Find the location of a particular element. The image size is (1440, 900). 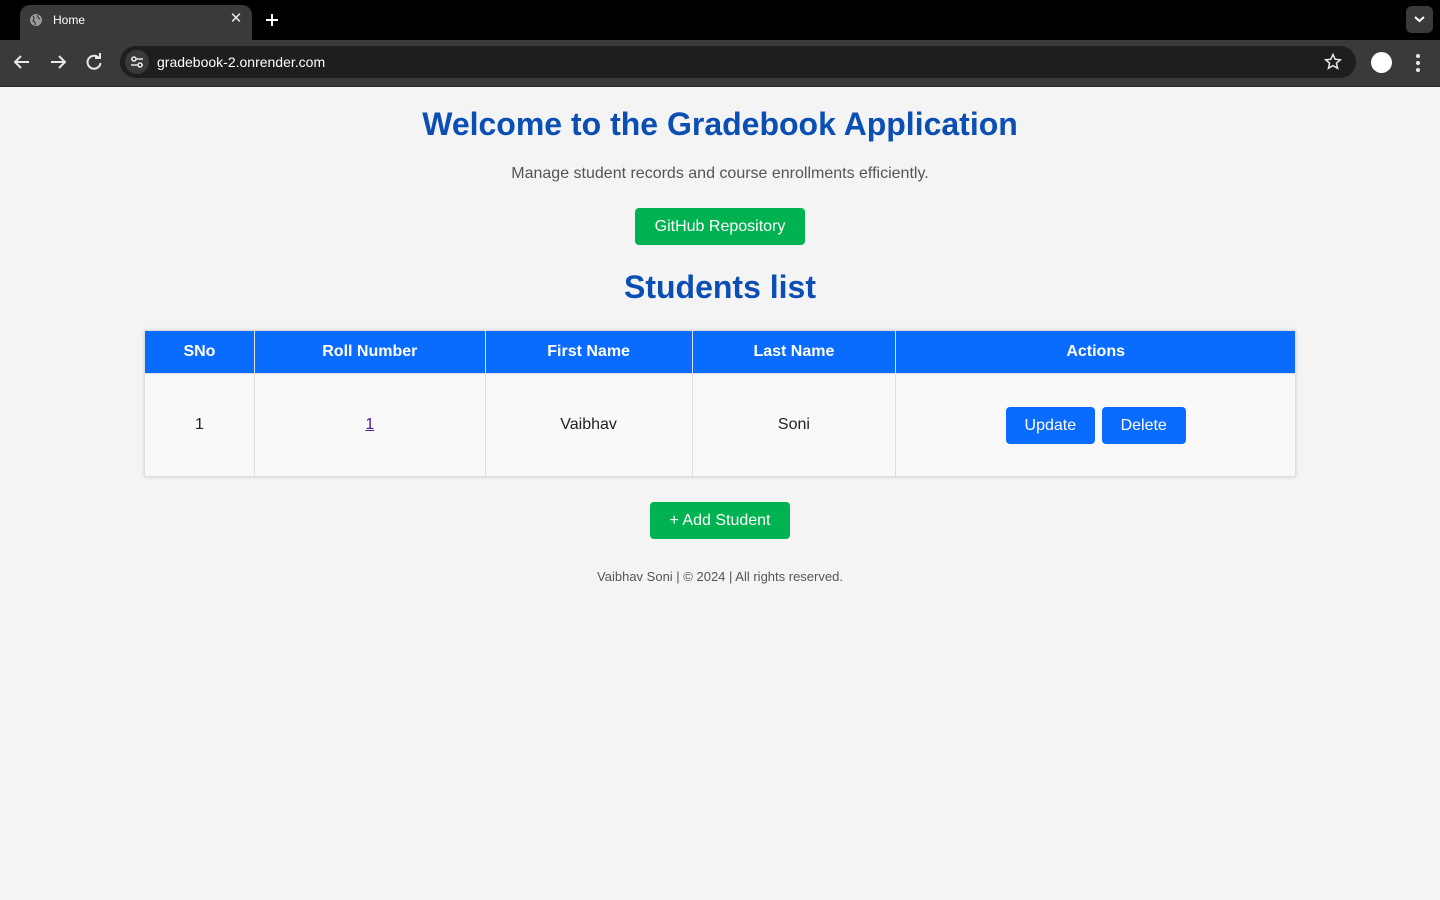

add-student-button: + Add Student is located at coordinates (720, 520).